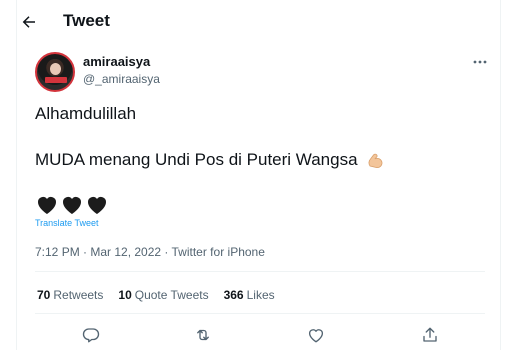  I want to click on share-icon, so click(430, 335).